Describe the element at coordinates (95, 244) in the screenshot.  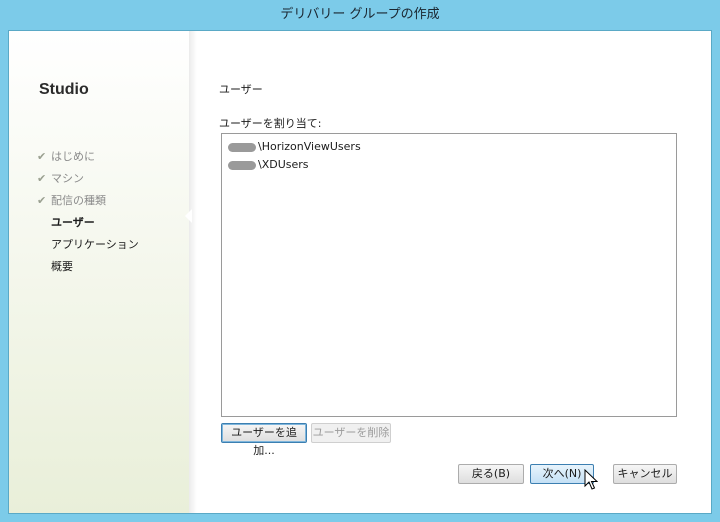
I see `step-label: アプリケーション` at that location.